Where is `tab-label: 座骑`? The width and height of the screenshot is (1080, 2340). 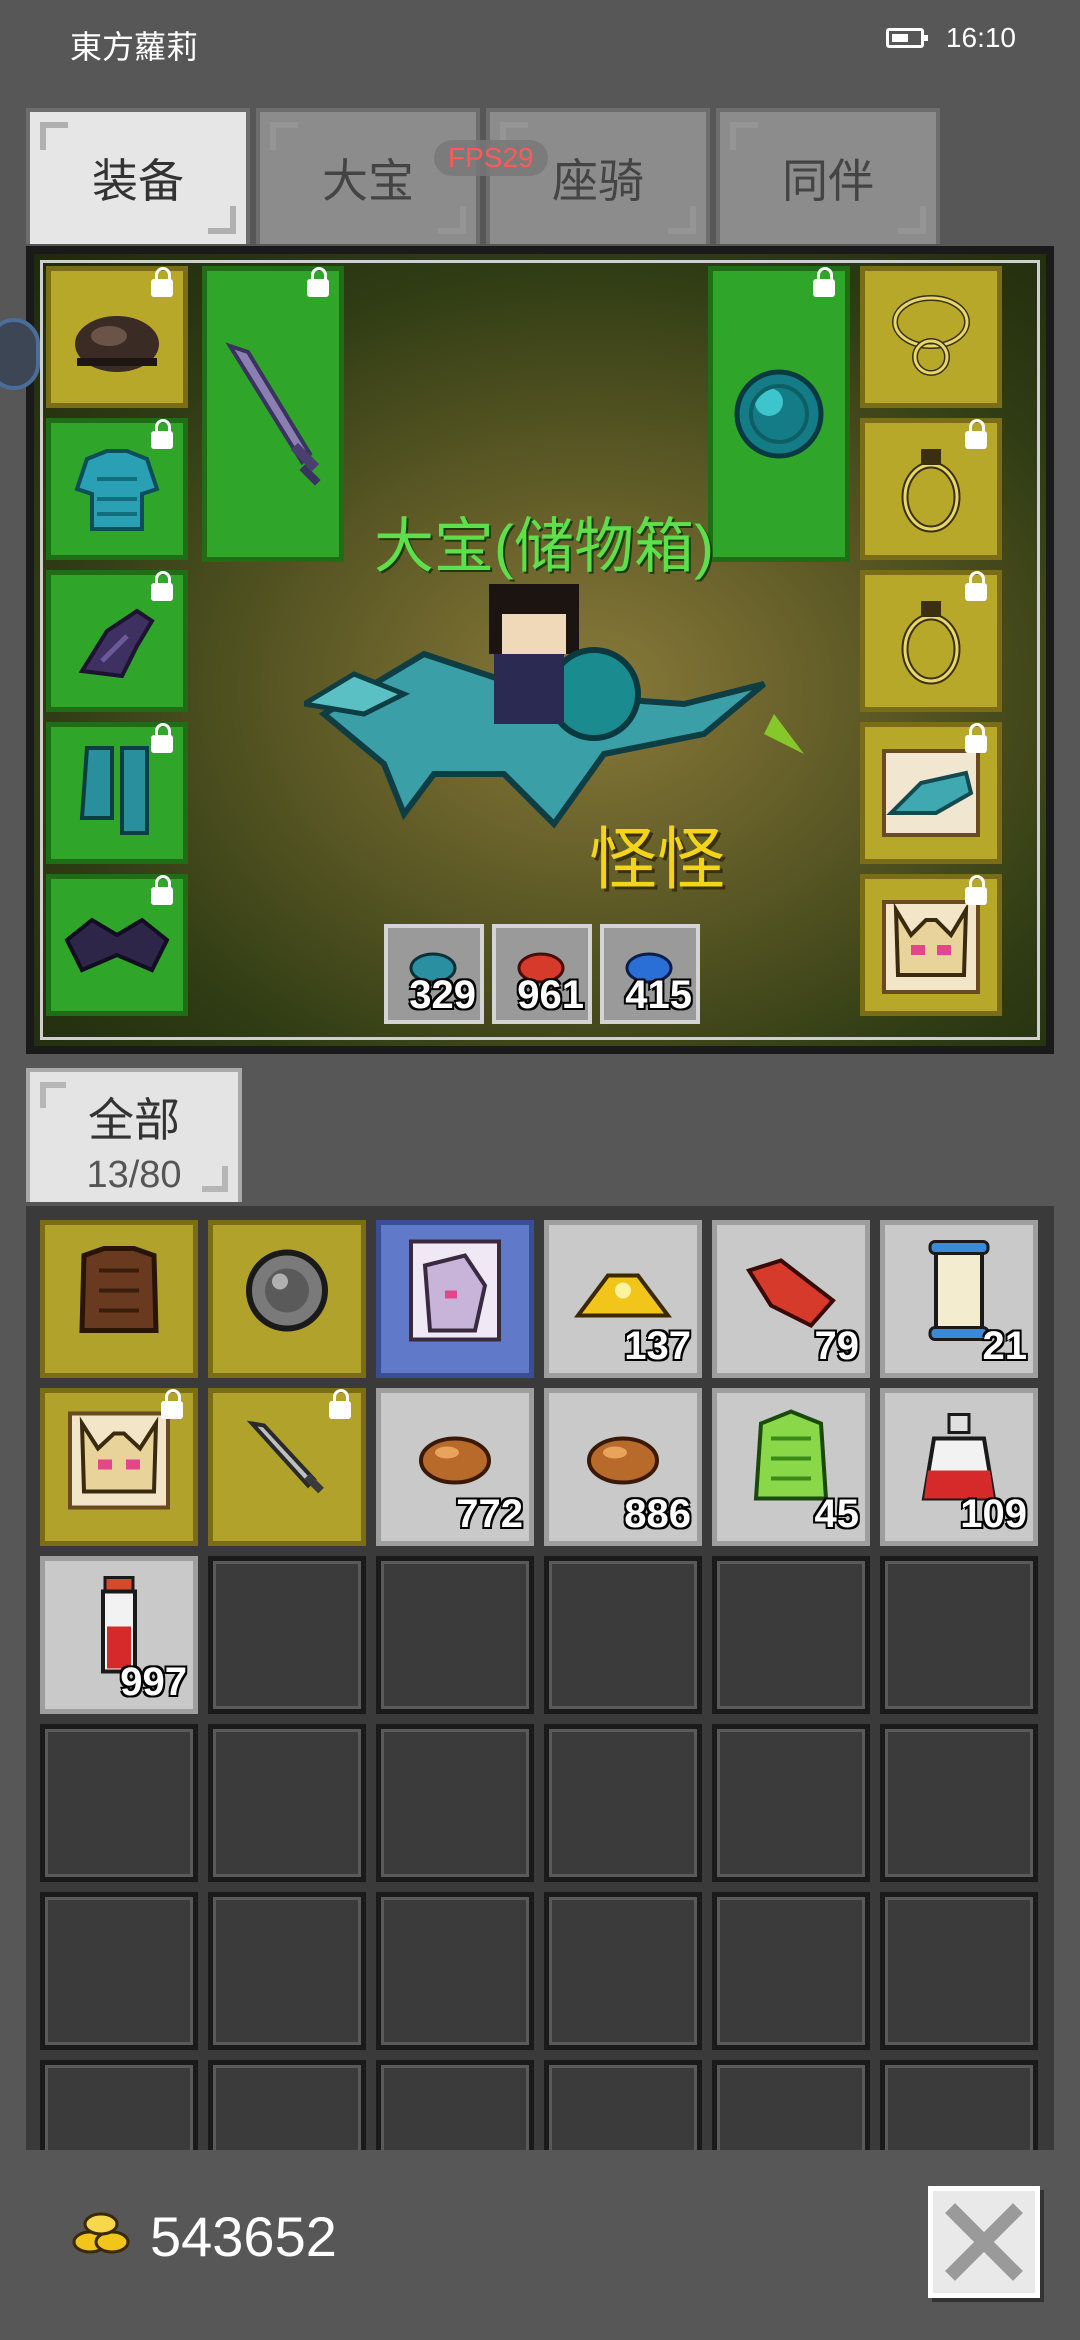 tab-label: 座骑 is located at coordinates (598, 181).